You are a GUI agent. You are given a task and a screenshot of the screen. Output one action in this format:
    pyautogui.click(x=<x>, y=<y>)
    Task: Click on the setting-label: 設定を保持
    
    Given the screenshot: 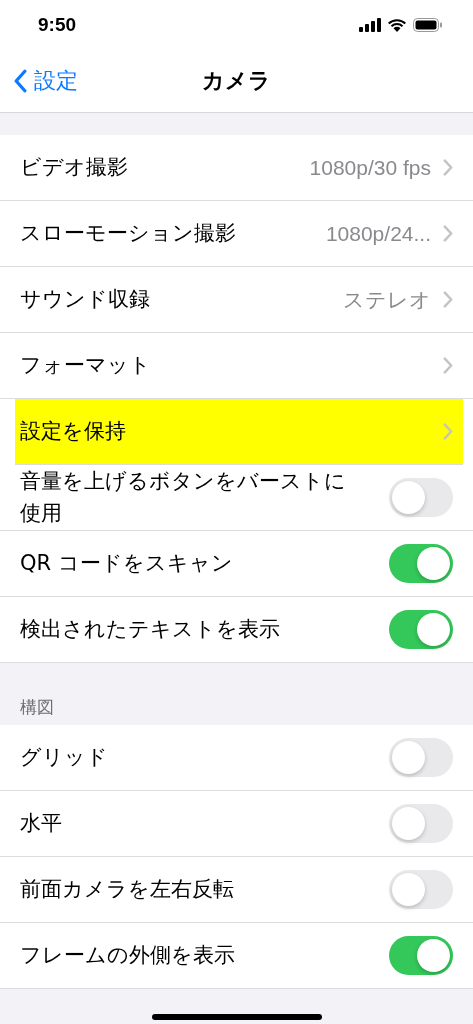 What is the action you would take?
    pyautogui.click(x=73, y=431)
    